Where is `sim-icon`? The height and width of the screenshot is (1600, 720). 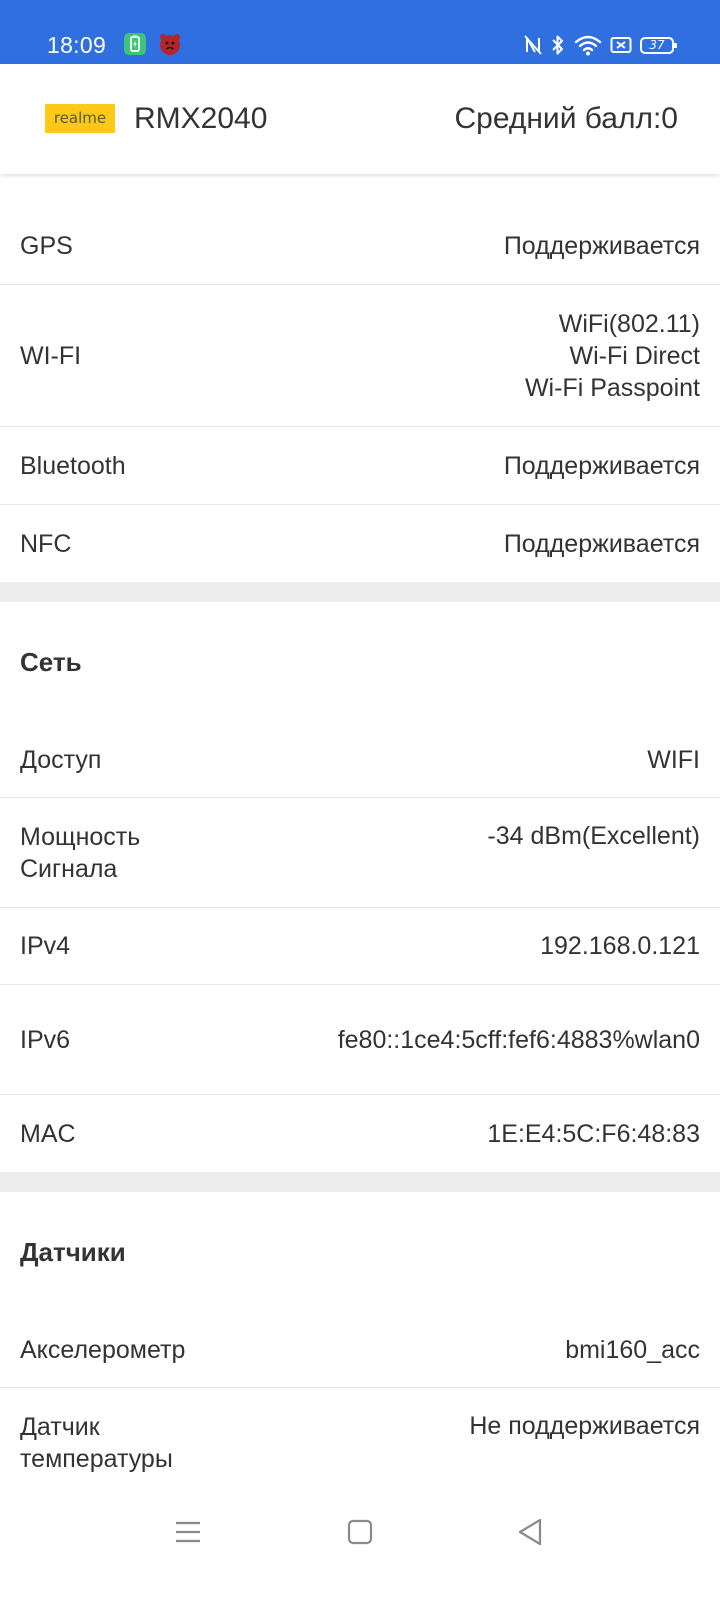
sim-icon is located at coordinates (621, 45).